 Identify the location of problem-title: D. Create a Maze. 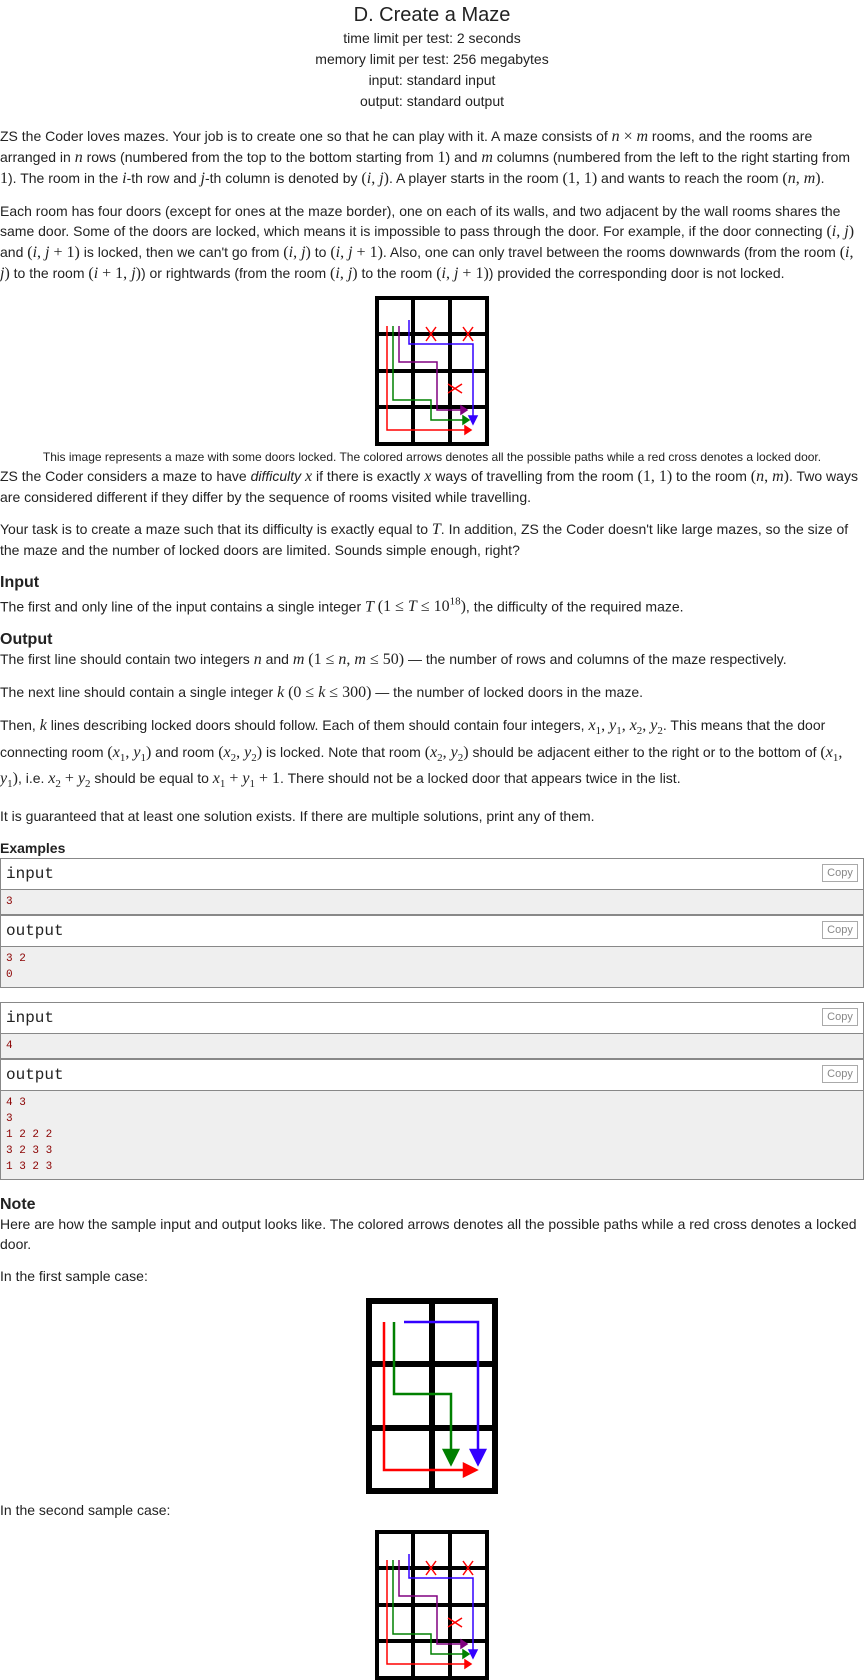
(432, 15).